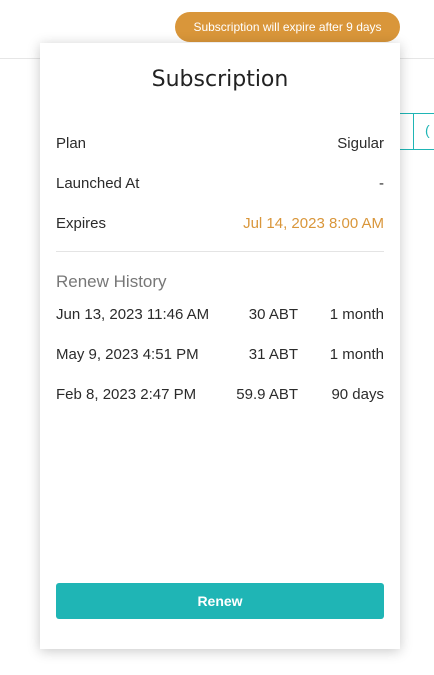 The image size is (434, 675). What do you see at coordinates (360, 143) in the screenshot?
I see `plan-value: Sigular` at bounding box center [360, 143].